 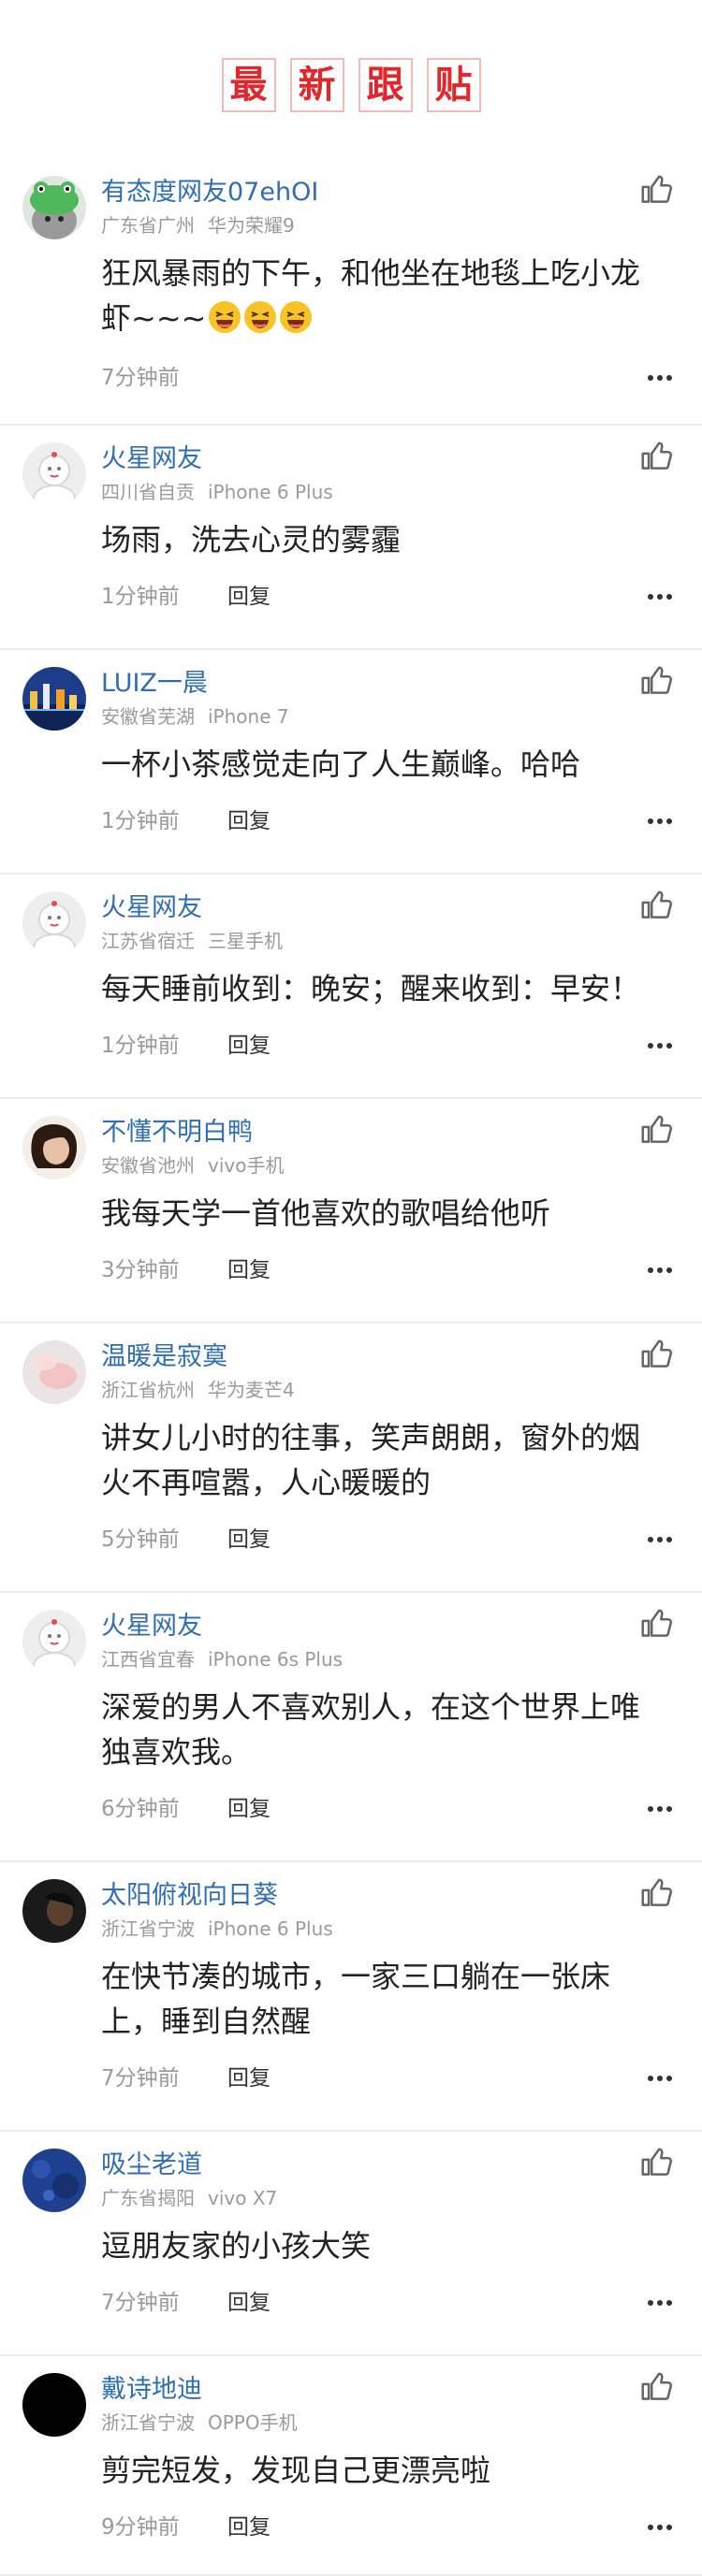 What do you see at coordinates (148, 226) in the screenshot?
I see `location: 广东省广州` at bounding box center [148, 226].